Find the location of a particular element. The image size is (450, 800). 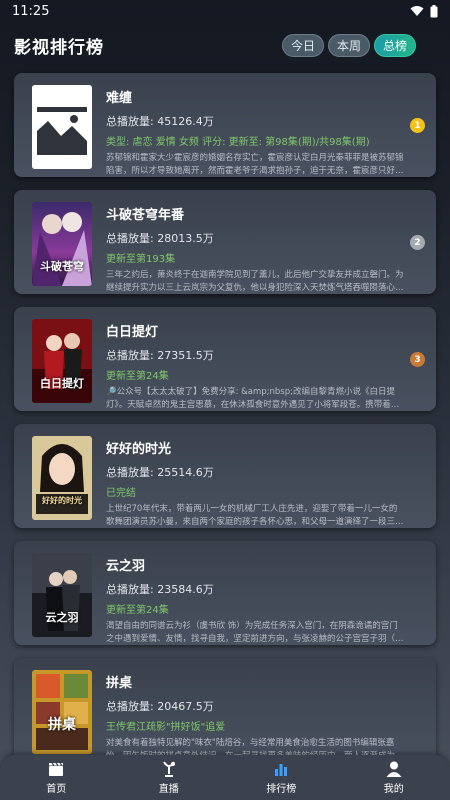

nav-label: 首页 is located at coordinates (56, 789).